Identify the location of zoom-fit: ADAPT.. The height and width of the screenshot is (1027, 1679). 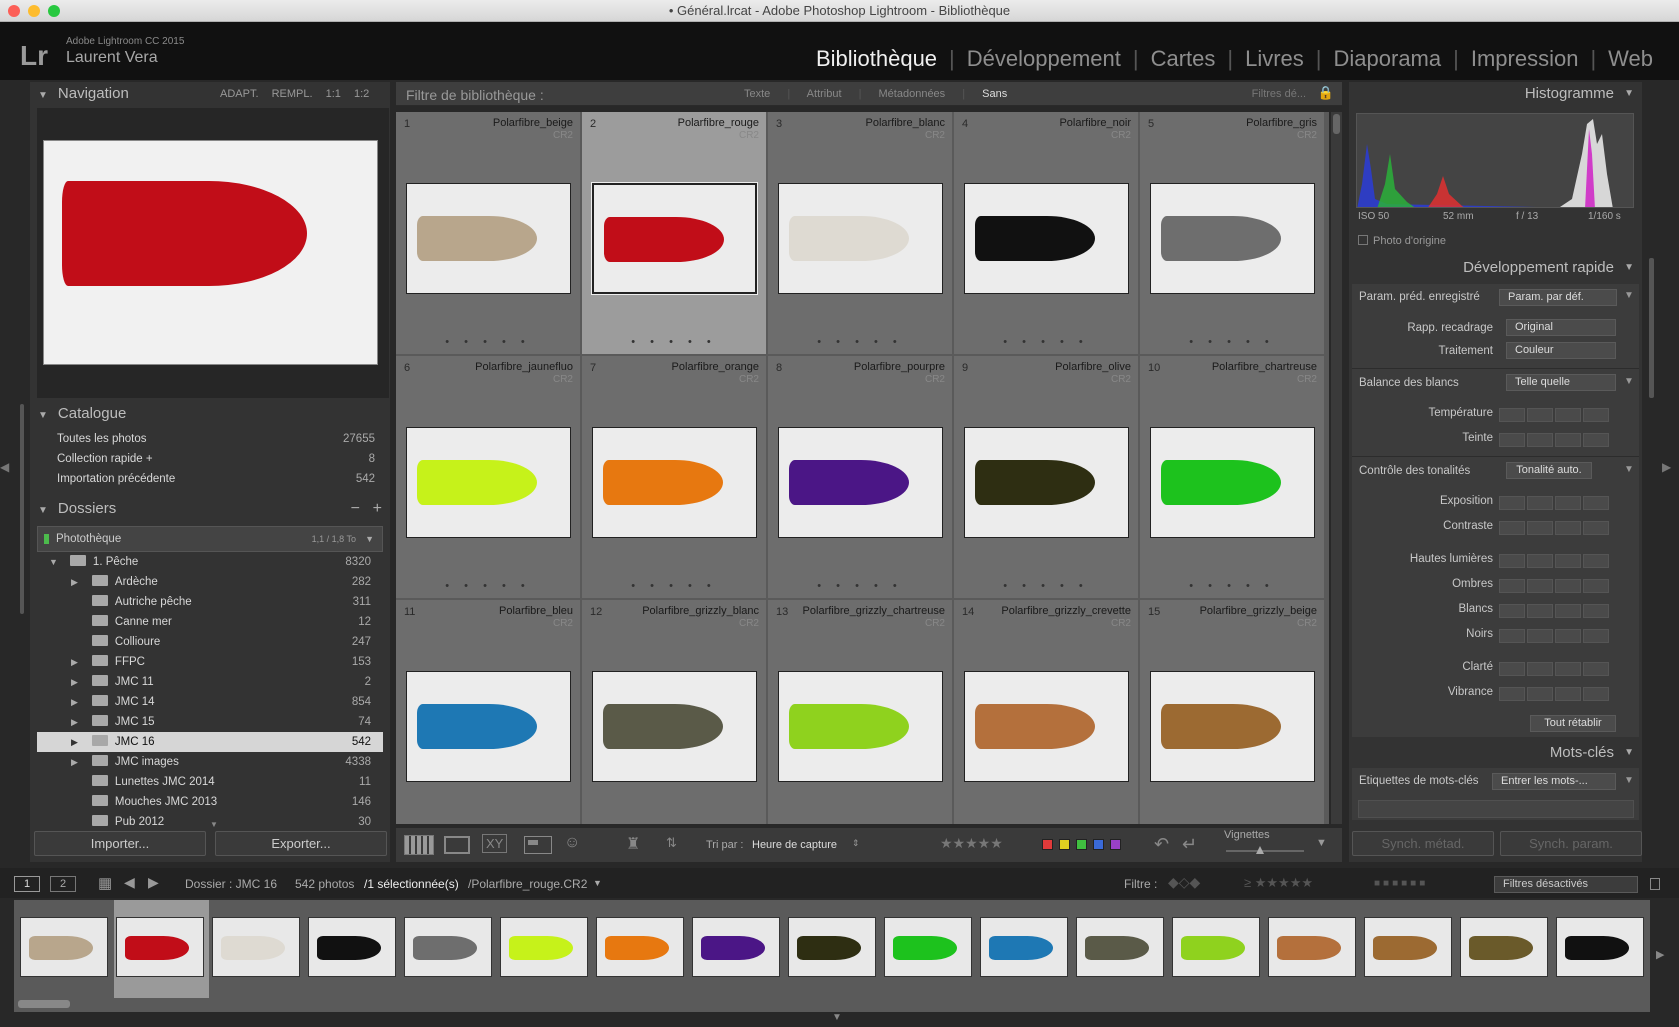
(239, 94).